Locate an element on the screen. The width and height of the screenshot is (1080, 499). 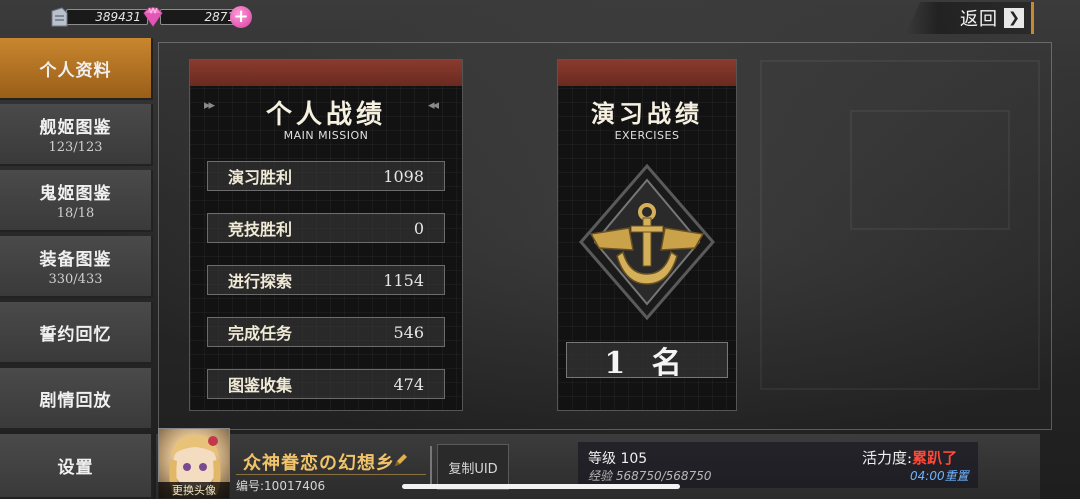
fuel-amount: 389431 is located at coordinates (107, 17).